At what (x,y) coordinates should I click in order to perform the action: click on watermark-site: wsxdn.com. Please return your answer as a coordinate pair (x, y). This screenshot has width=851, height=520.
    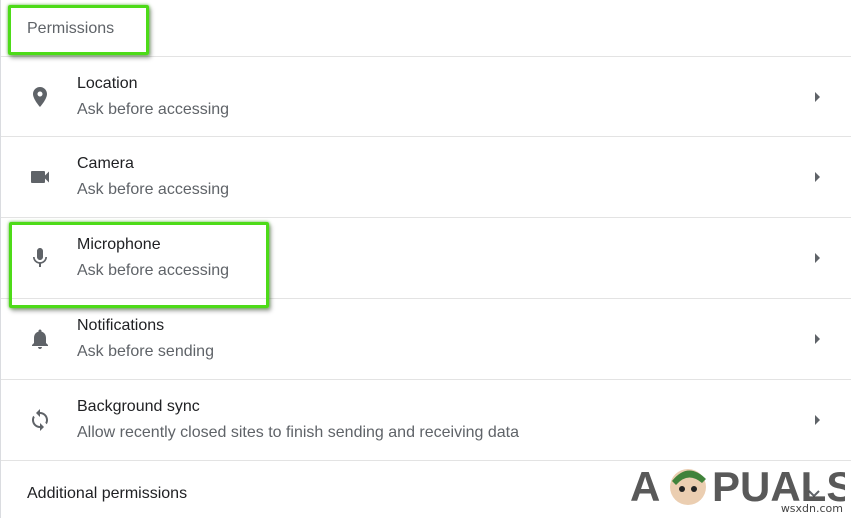
    Looking at the image, I should click on (811, 508).